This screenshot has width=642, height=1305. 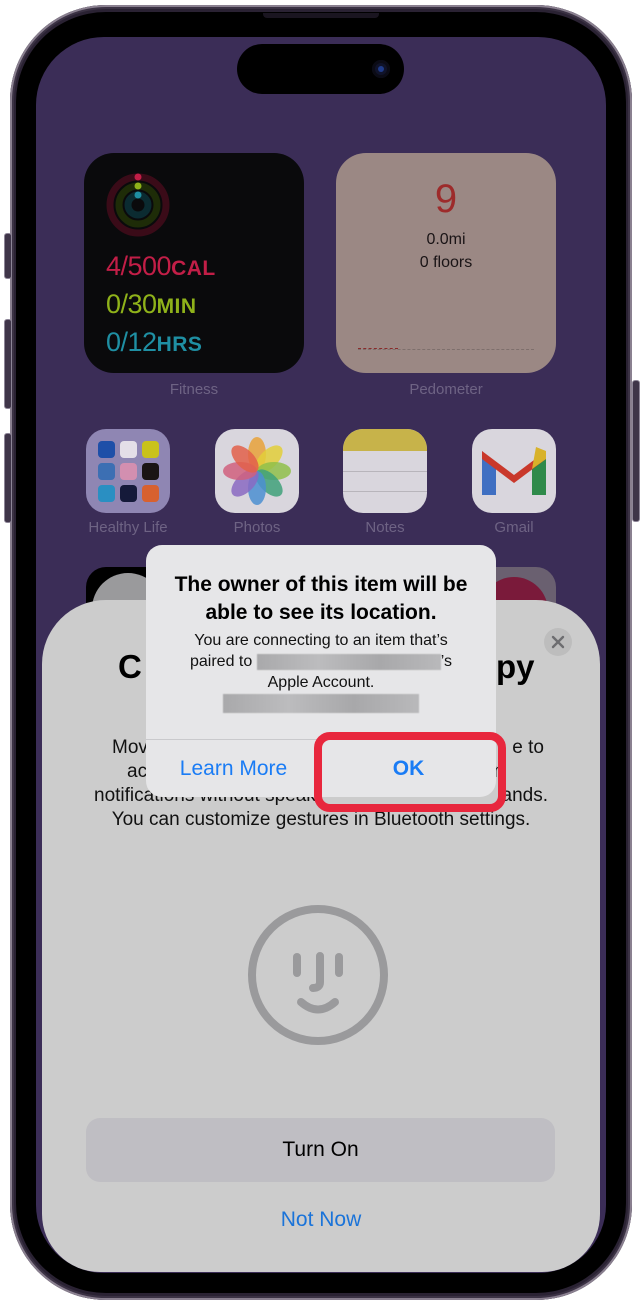 I want to click on body-fragment: e to, so click(x=528, y=747).